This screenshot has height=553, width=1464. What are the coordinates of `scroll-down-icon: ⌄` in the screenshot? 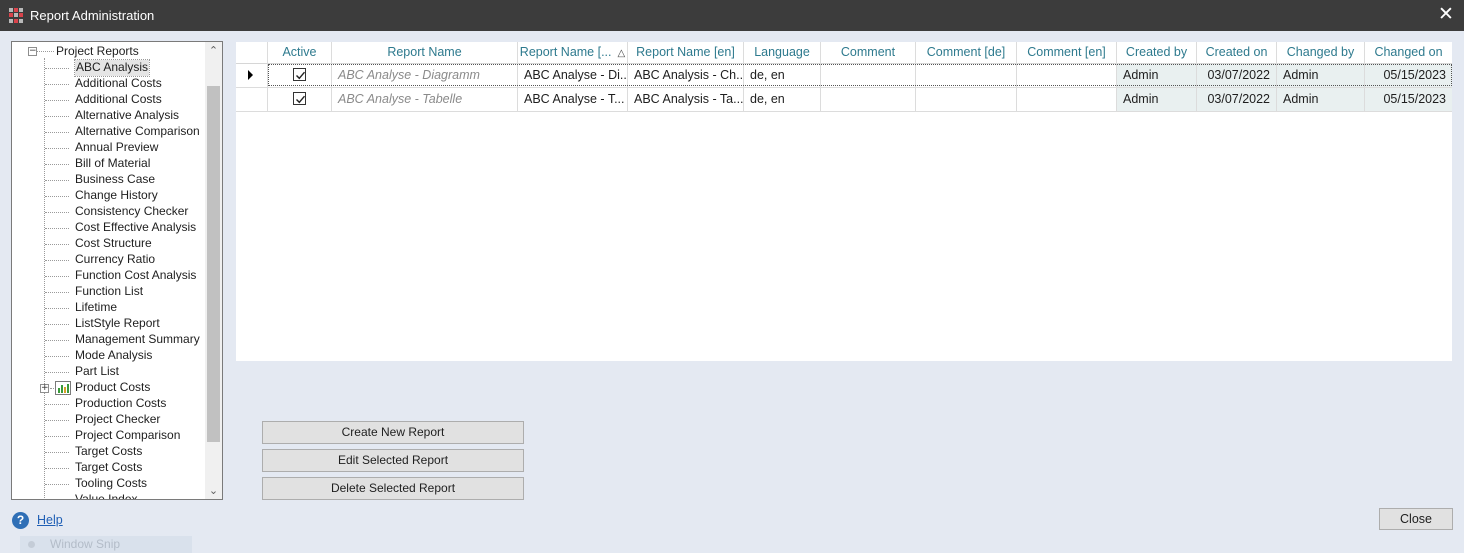 It's located at (213, 490).